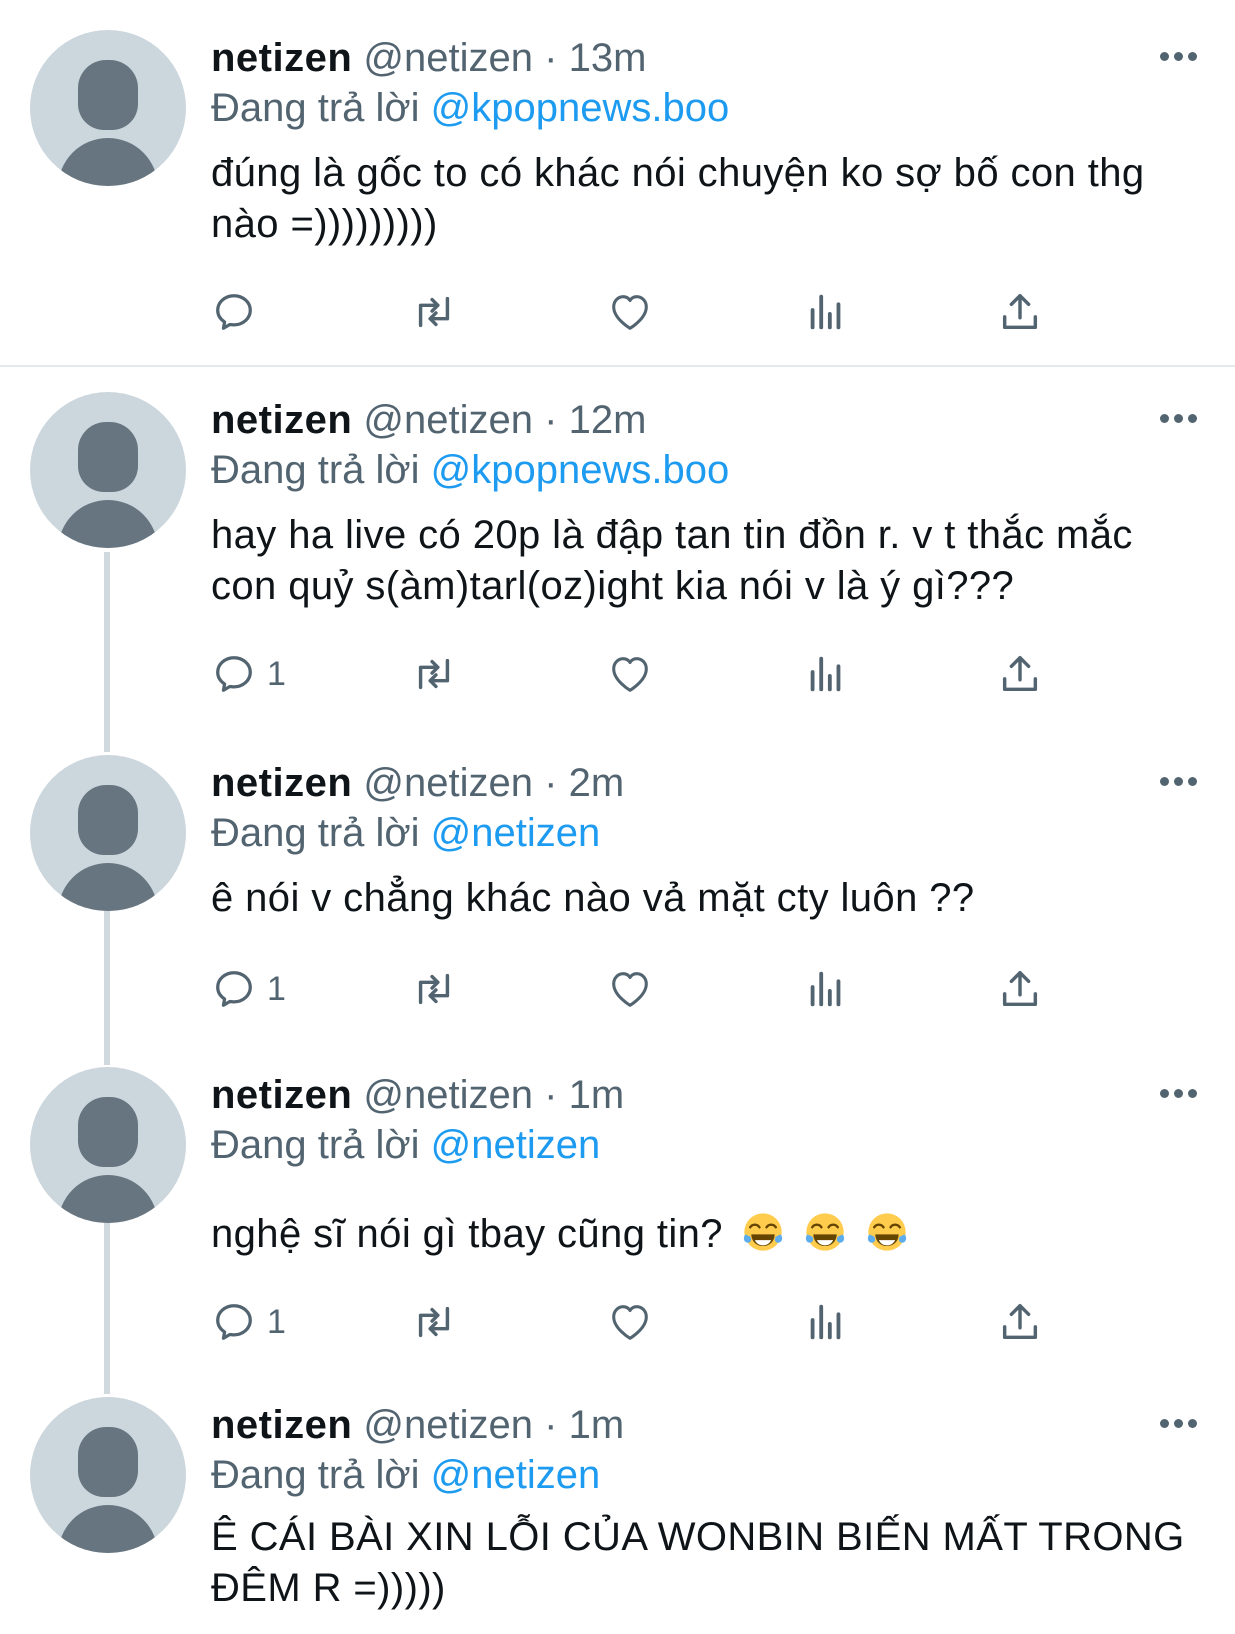  I want to click on tweet-header: netizen @netizen · 12m, so click(428, 420).